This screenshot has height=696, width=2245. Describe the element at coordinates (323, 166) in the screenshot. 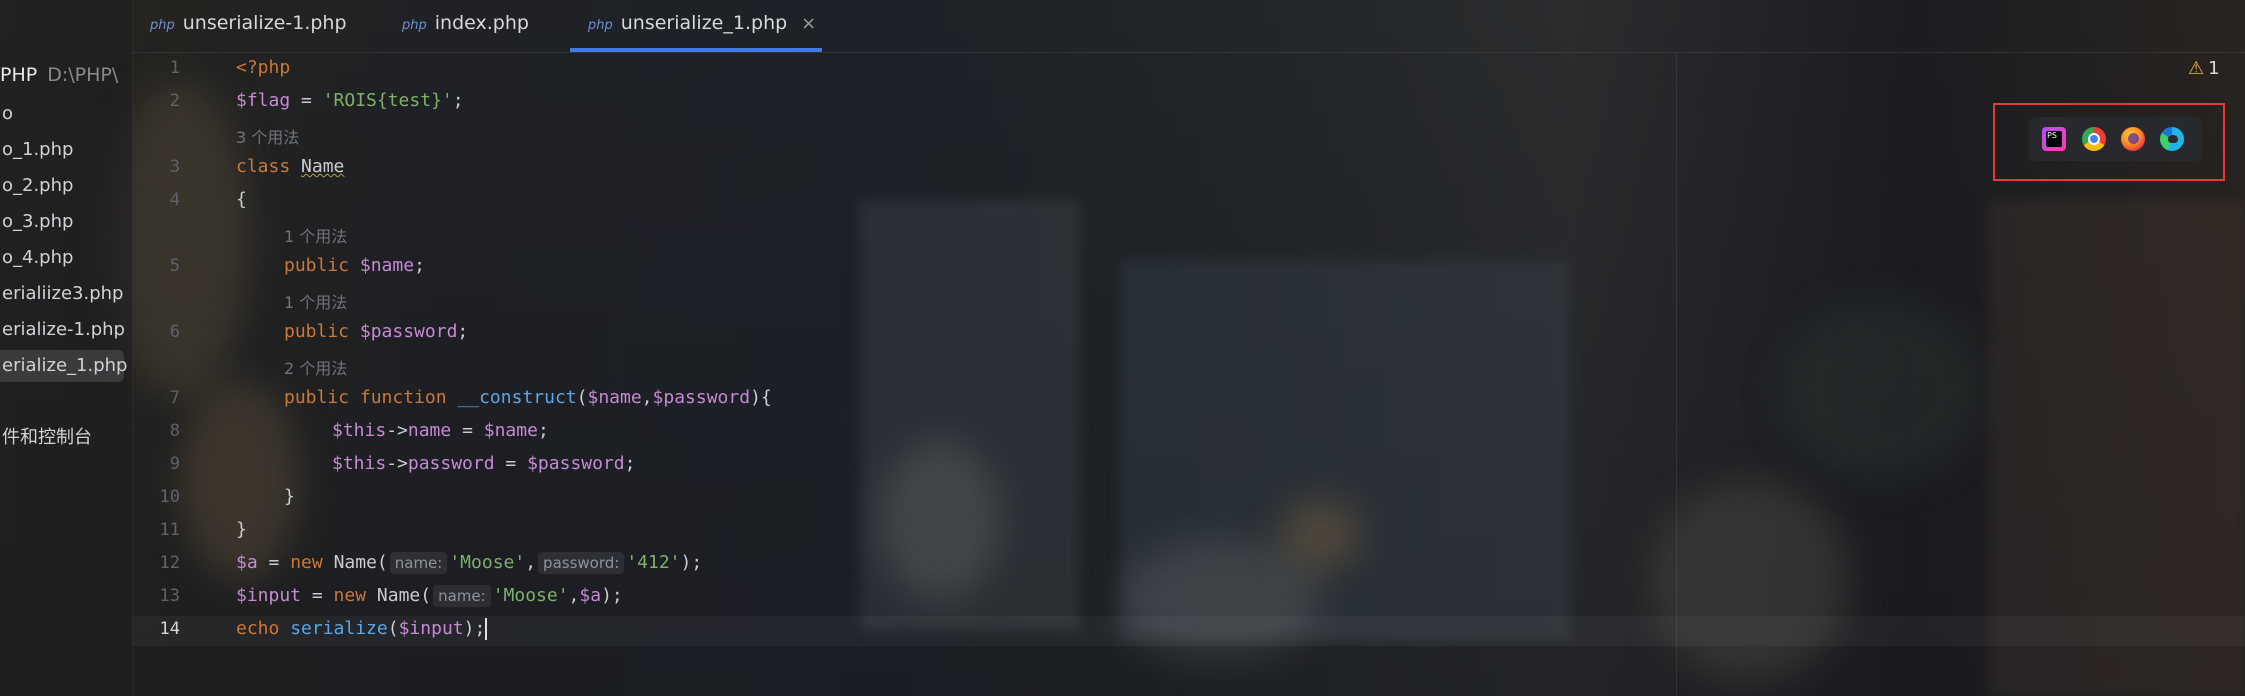

I see `class-name: Name` at that location.